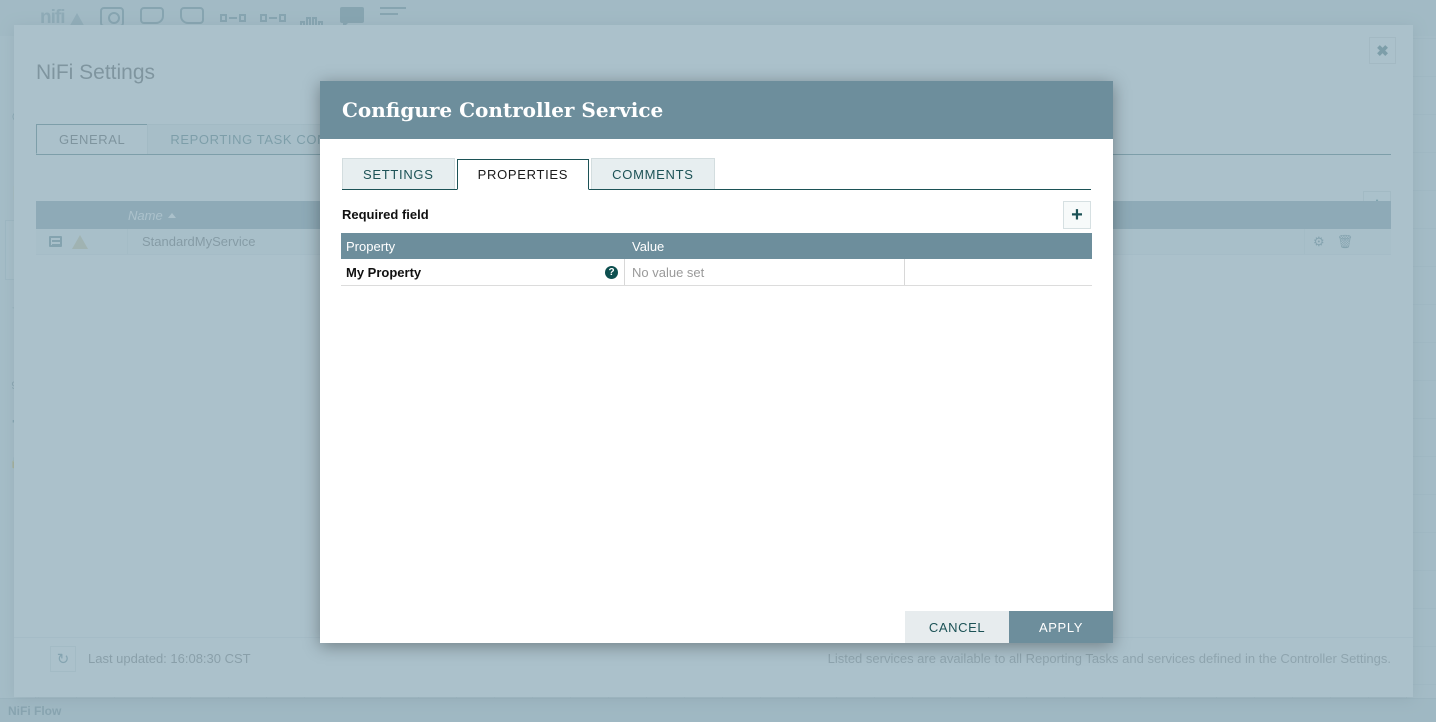 This screenshot has width=1436, height=722. I want to click on help-icon: ?, so click(611, 272).